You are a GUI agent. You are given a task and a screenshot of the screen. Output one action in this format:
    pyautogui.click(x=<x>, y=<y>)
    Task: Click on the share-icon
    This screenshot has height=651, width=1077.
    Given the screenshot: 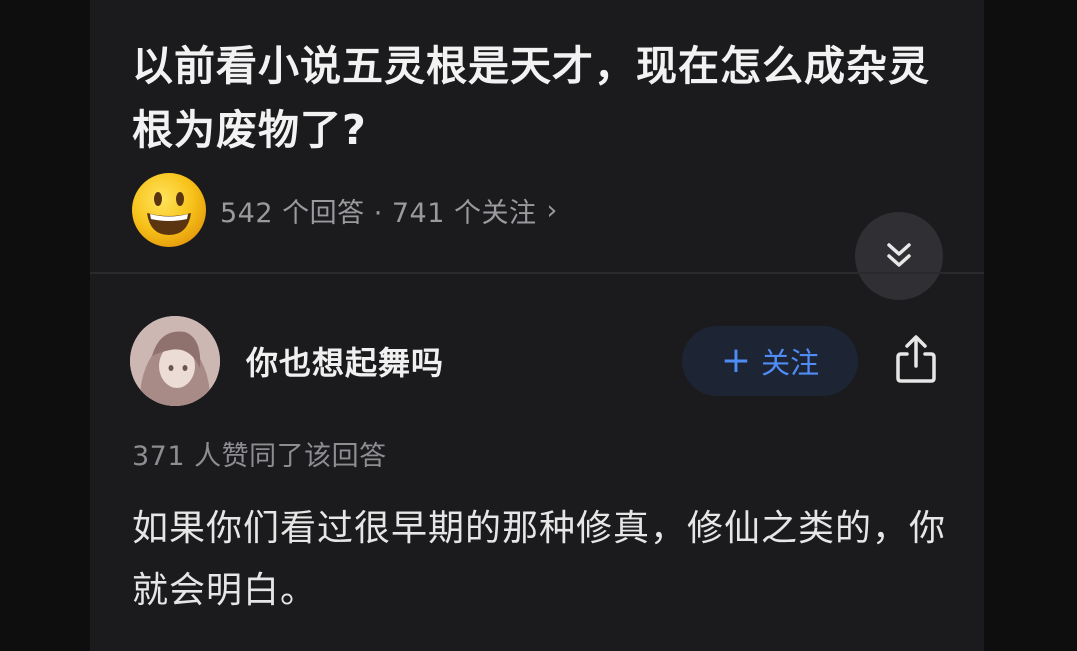 What is the action you would take?
    pyautogui.click(x=916, y=360)
    